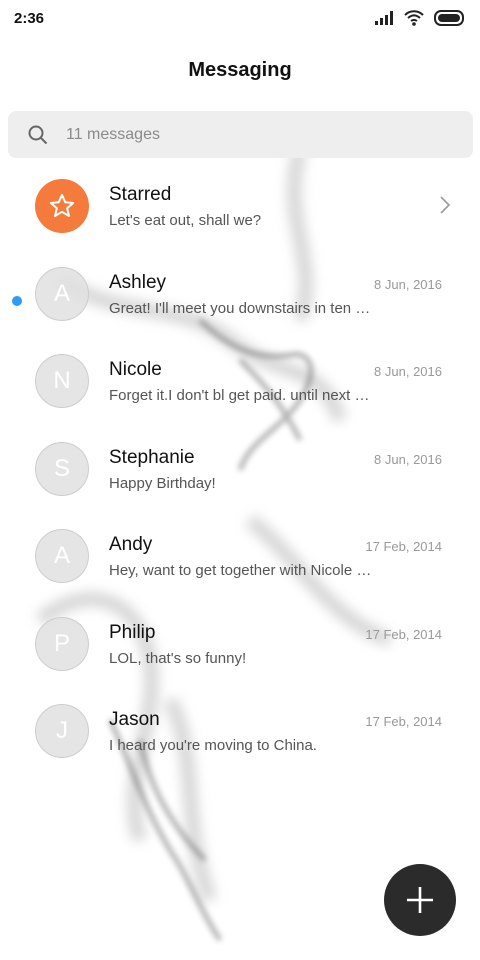 The image size is (480, 960). What do you see at coordinates (384, 18) in the screenshot?
I see `signal-icon` at bounding box center [384, 18].